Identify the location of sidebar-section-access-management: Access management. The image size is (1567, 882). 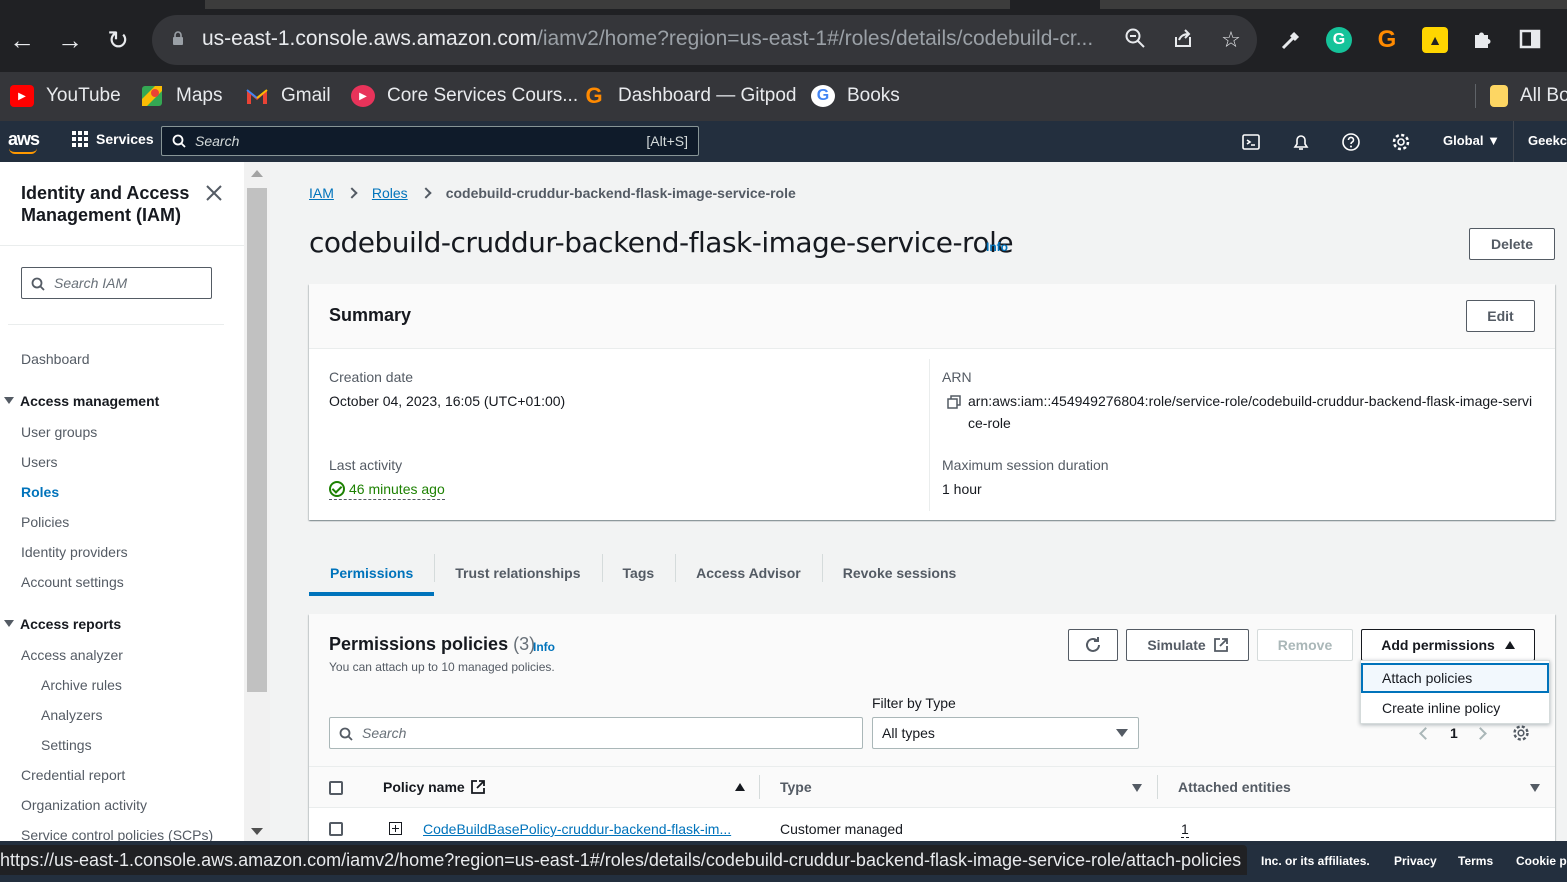
(81, 401).